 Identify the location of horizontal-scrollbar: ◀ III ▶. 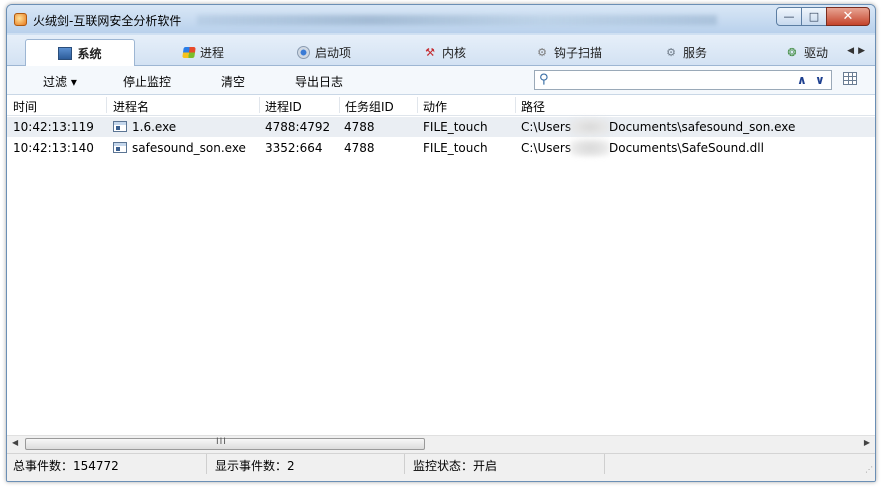
(441, 444).